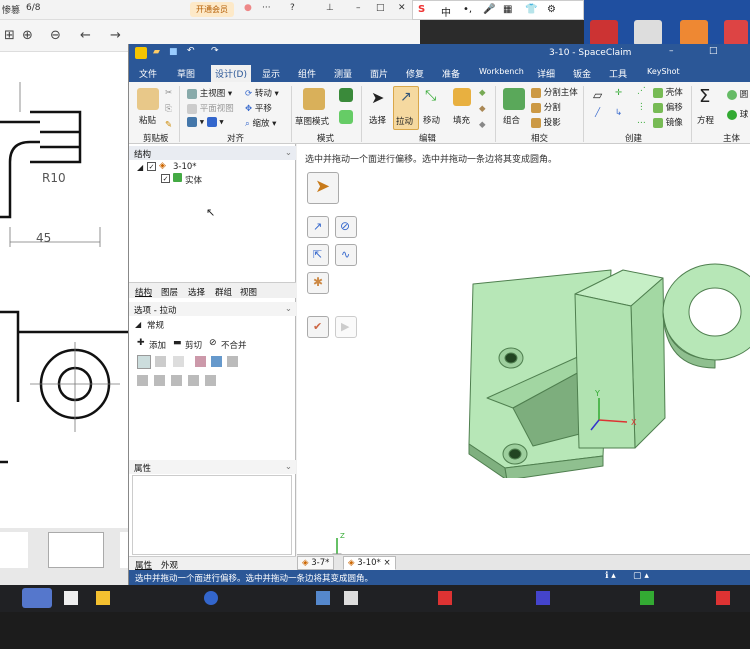  What do you see at coordinates (546, 122) in the screenshot?
I see `project-button: 投影` at bounding box center [546, 122].